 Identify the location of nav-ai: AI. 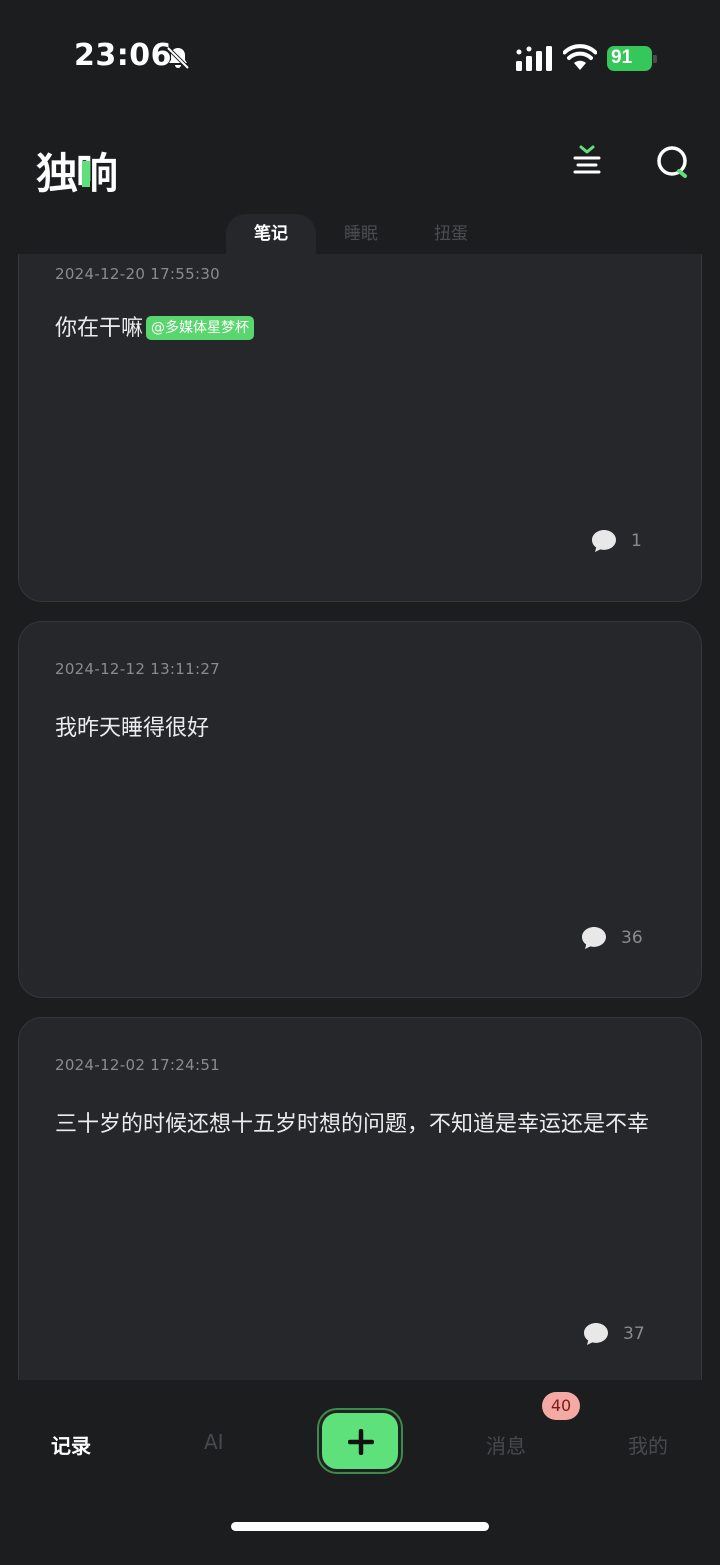
(214, 1442).